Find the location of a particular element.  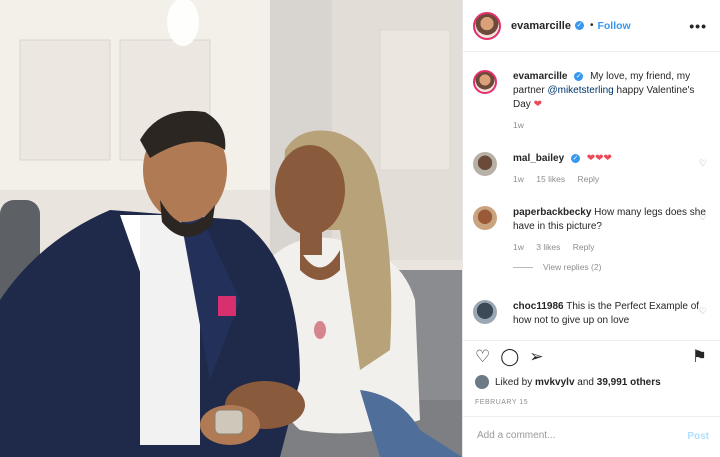

post-comment-button: Post is located at coordinates (698, 436).